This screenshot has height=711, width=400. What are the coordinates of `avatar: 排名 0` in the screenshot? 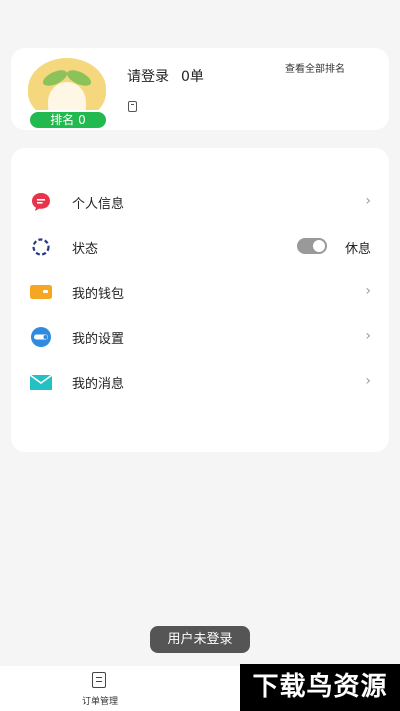 It's located at (68, 94).